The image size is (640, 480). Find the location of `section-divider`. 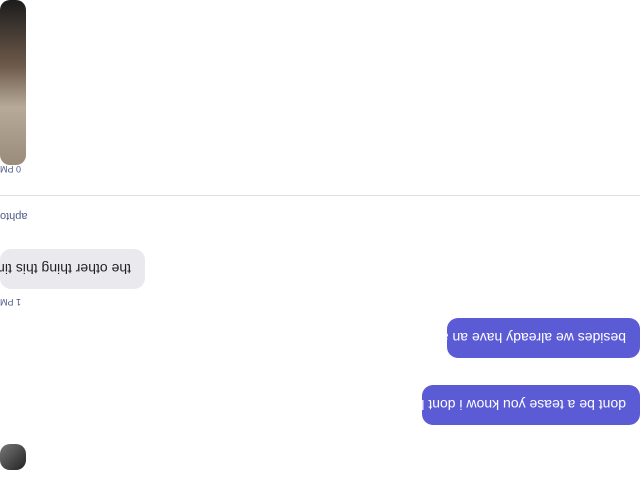

section-divider is located at coordinates (320, 195).